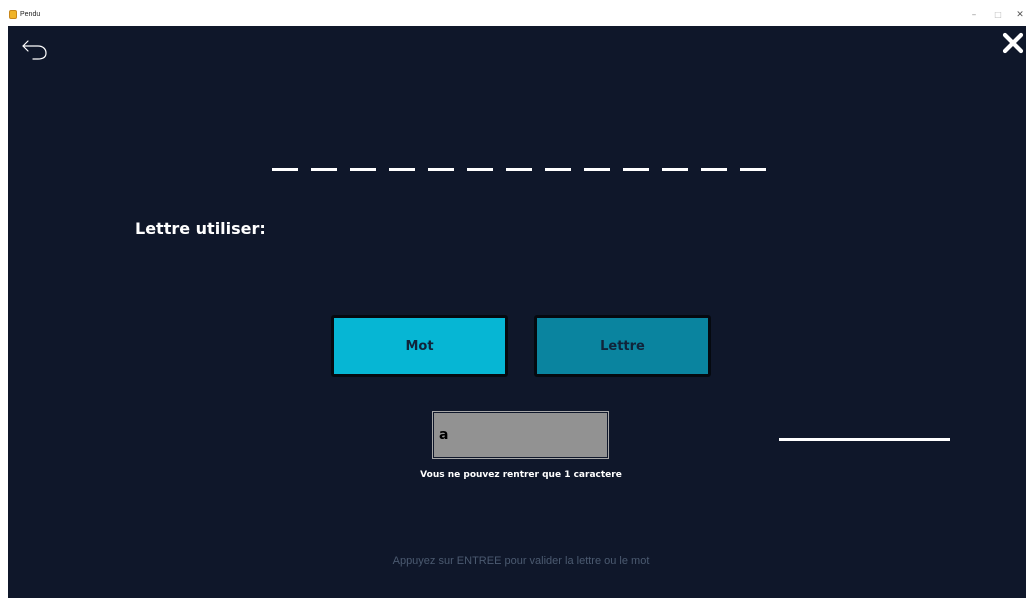 Image resolution: width=1026 pixels, height=598 pixels. Describe the element at coordinates (35, 48) in the screenshot. I see `back-arrow-icon` at that location.